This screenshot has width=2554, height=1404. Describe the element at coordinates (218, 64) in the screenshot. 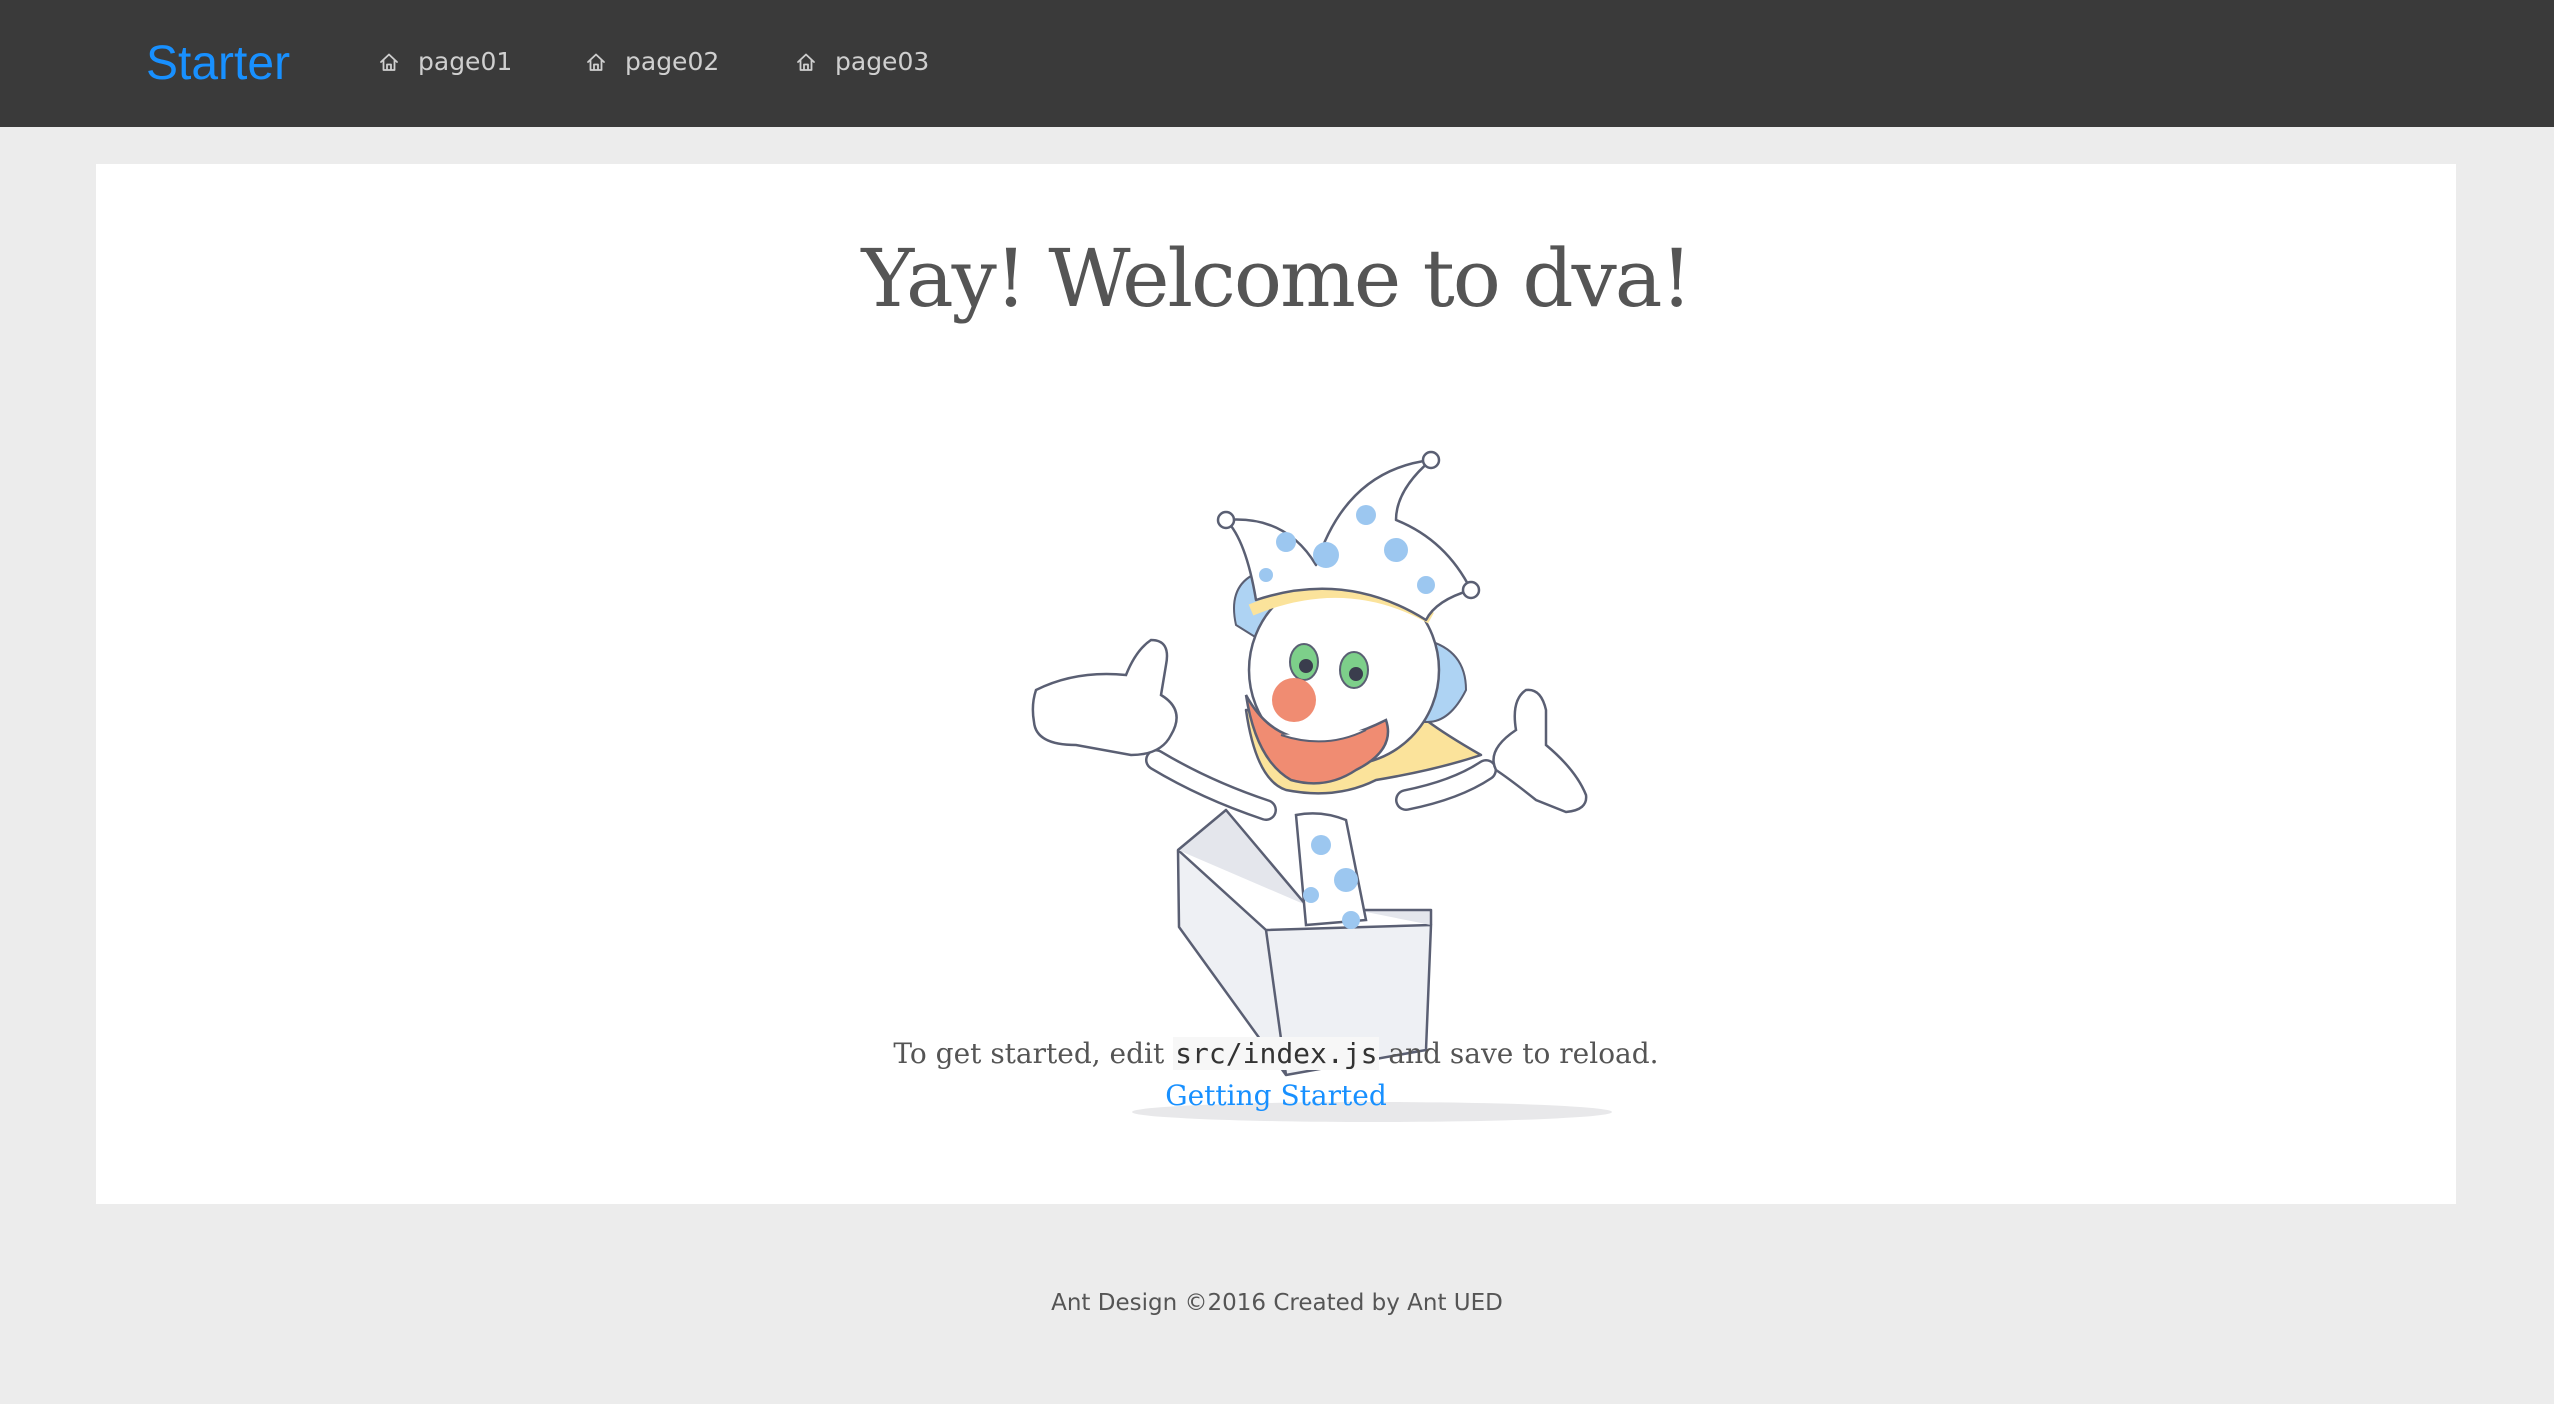

I see `app-logo: Starter` at that location.